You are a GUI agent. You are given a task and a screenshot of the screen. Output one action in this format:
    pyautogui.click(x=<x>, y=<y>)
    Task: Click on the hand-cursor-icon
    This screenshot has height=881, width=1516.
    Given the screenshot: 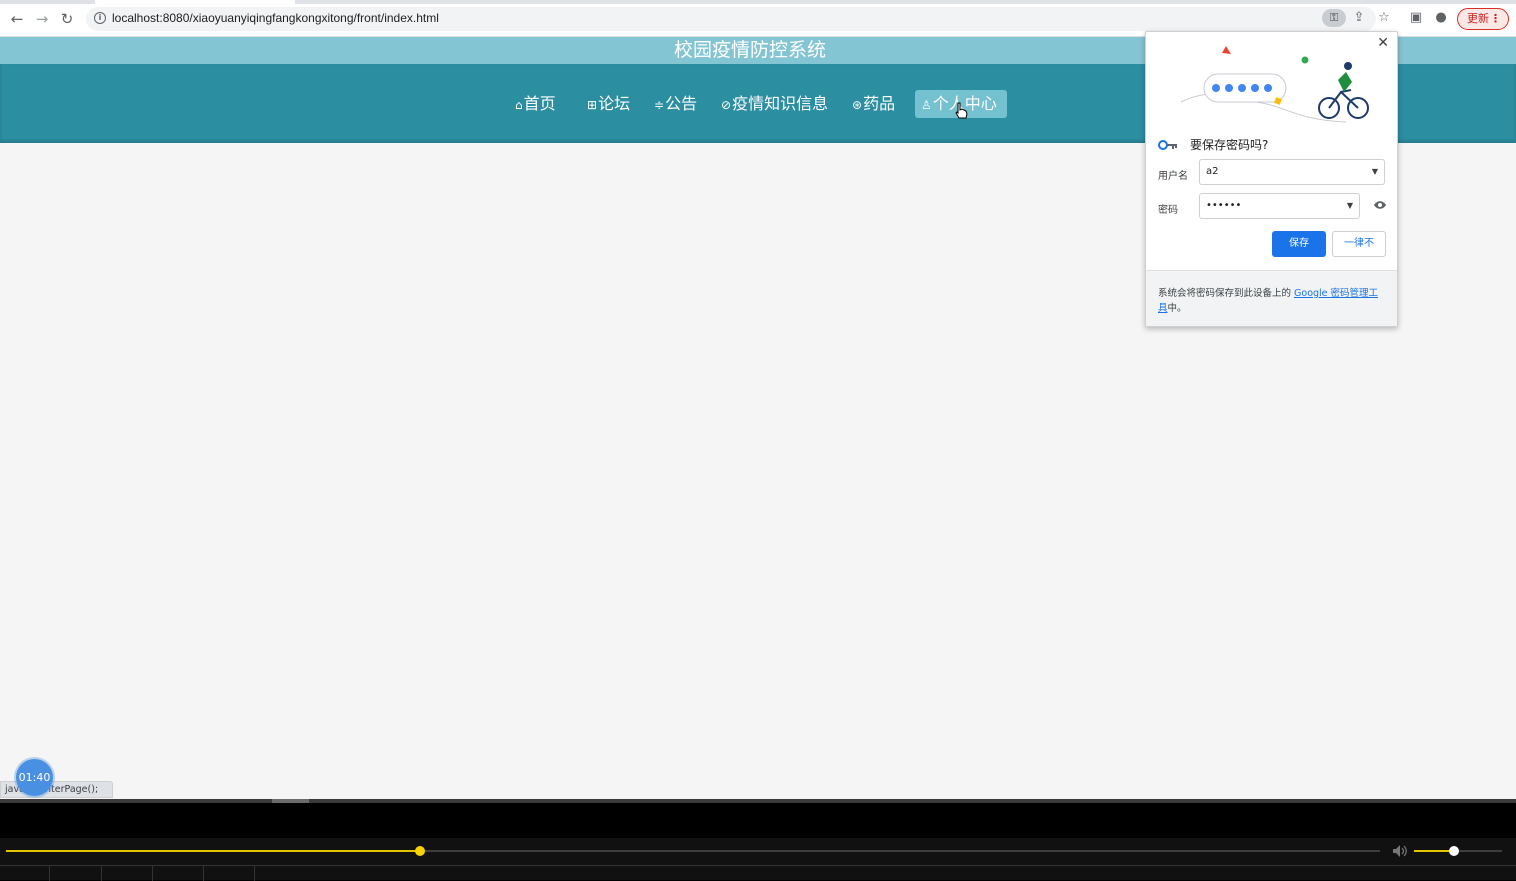 What is the action you would take?
    pyautogui.click(x=961, y=110)
    